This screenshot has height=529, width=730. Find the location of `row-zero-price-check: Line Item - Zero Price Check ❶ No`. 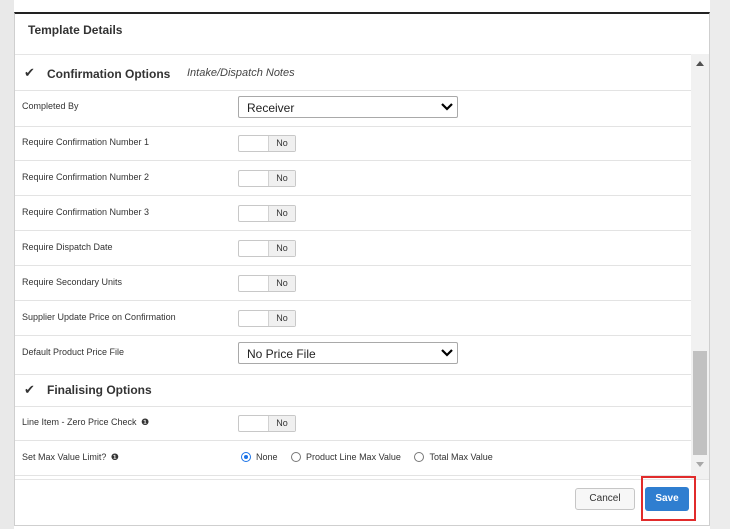

row-zero-price-check: Line Item - Zero Price Check ❶ No is located at coordinates (353, 423).